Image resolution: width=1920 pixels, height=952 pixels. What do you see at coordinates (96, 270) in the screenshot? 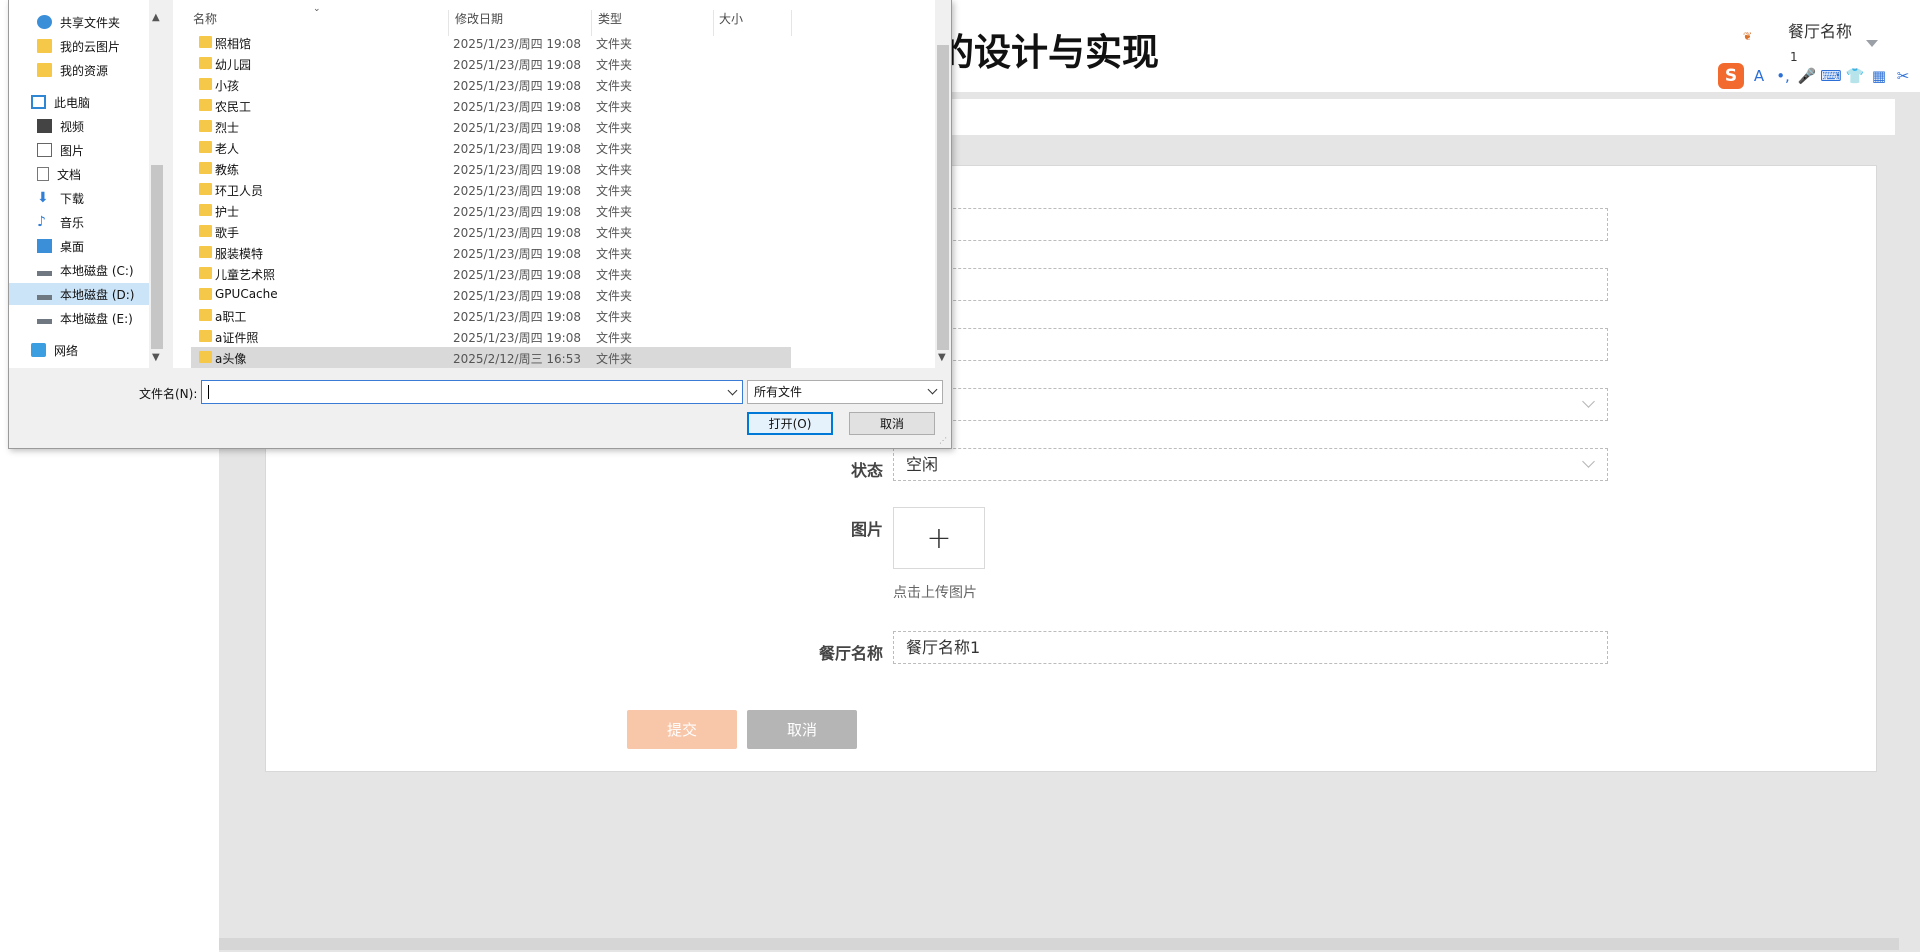
I see `nav-item-drive-c: 本地磁盘 (C:)` at bounding box center [96, 270].